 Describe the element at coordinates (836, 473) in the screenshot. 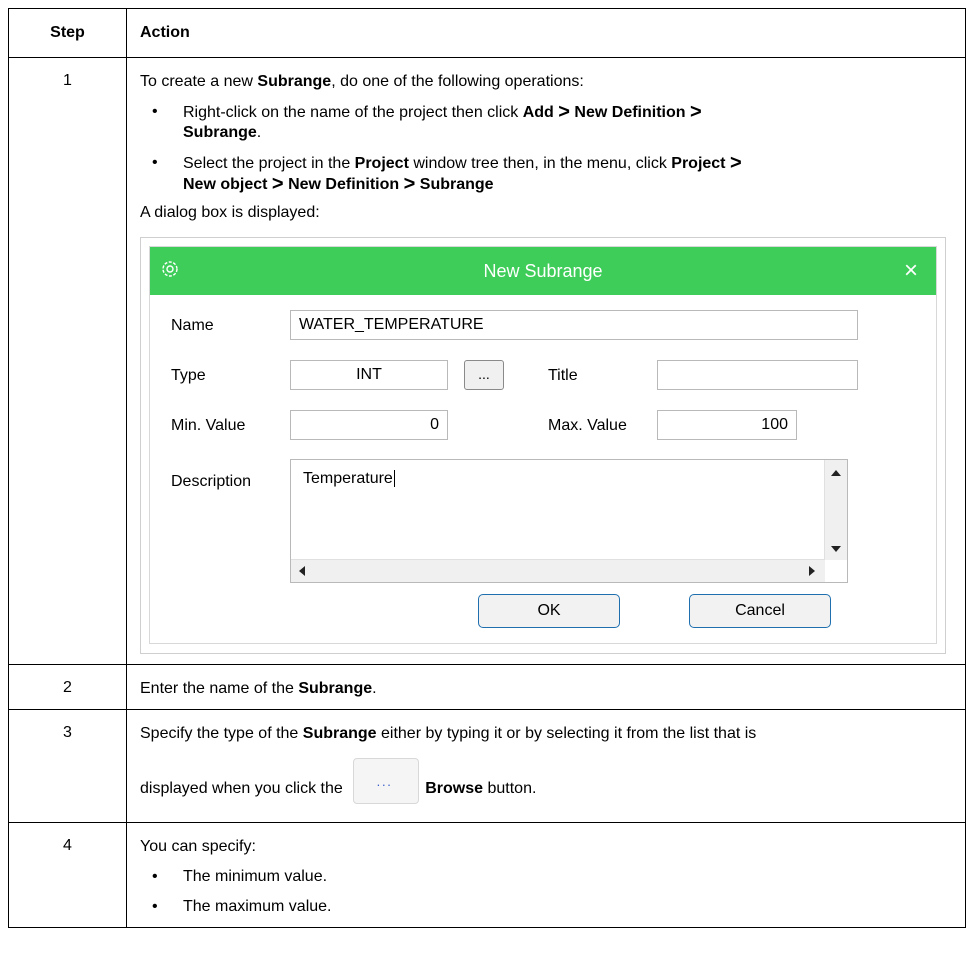

I see `scroll-up-icon` at that location.